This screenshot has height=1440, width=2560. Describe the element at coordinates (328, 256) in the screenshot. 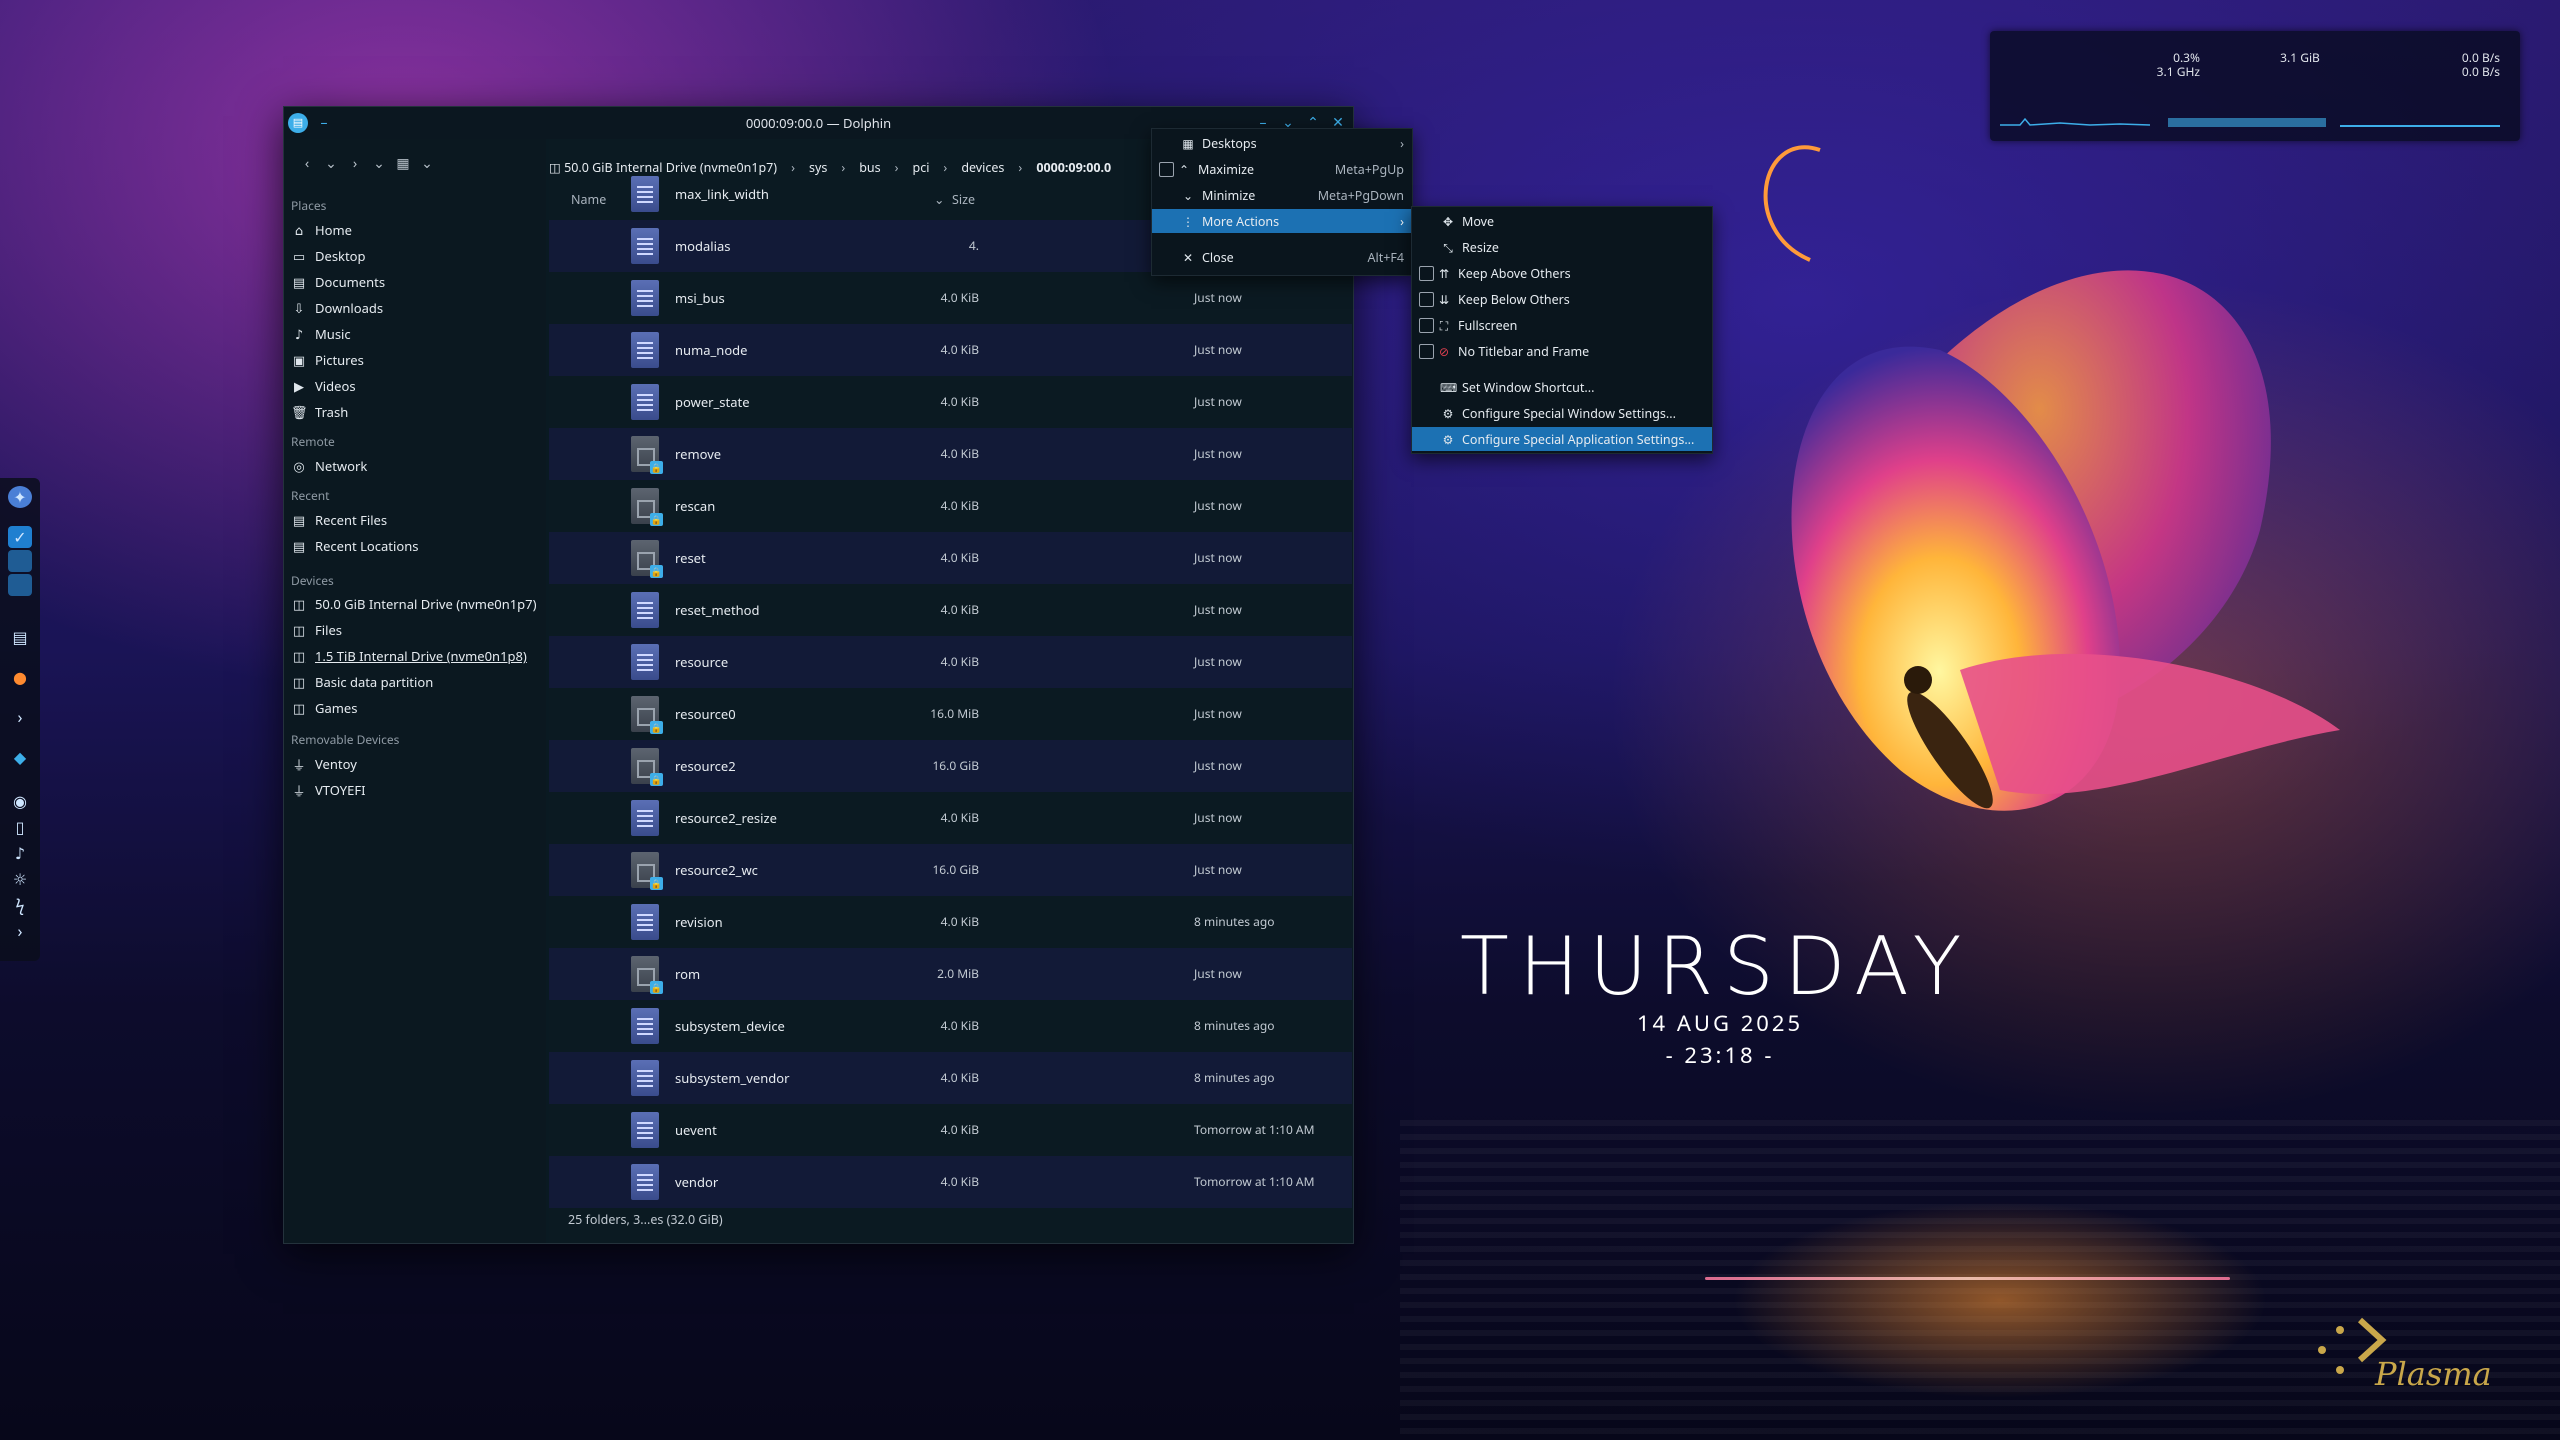

I see `sidebar-item-desktop: ▭ Desktop` at that location.